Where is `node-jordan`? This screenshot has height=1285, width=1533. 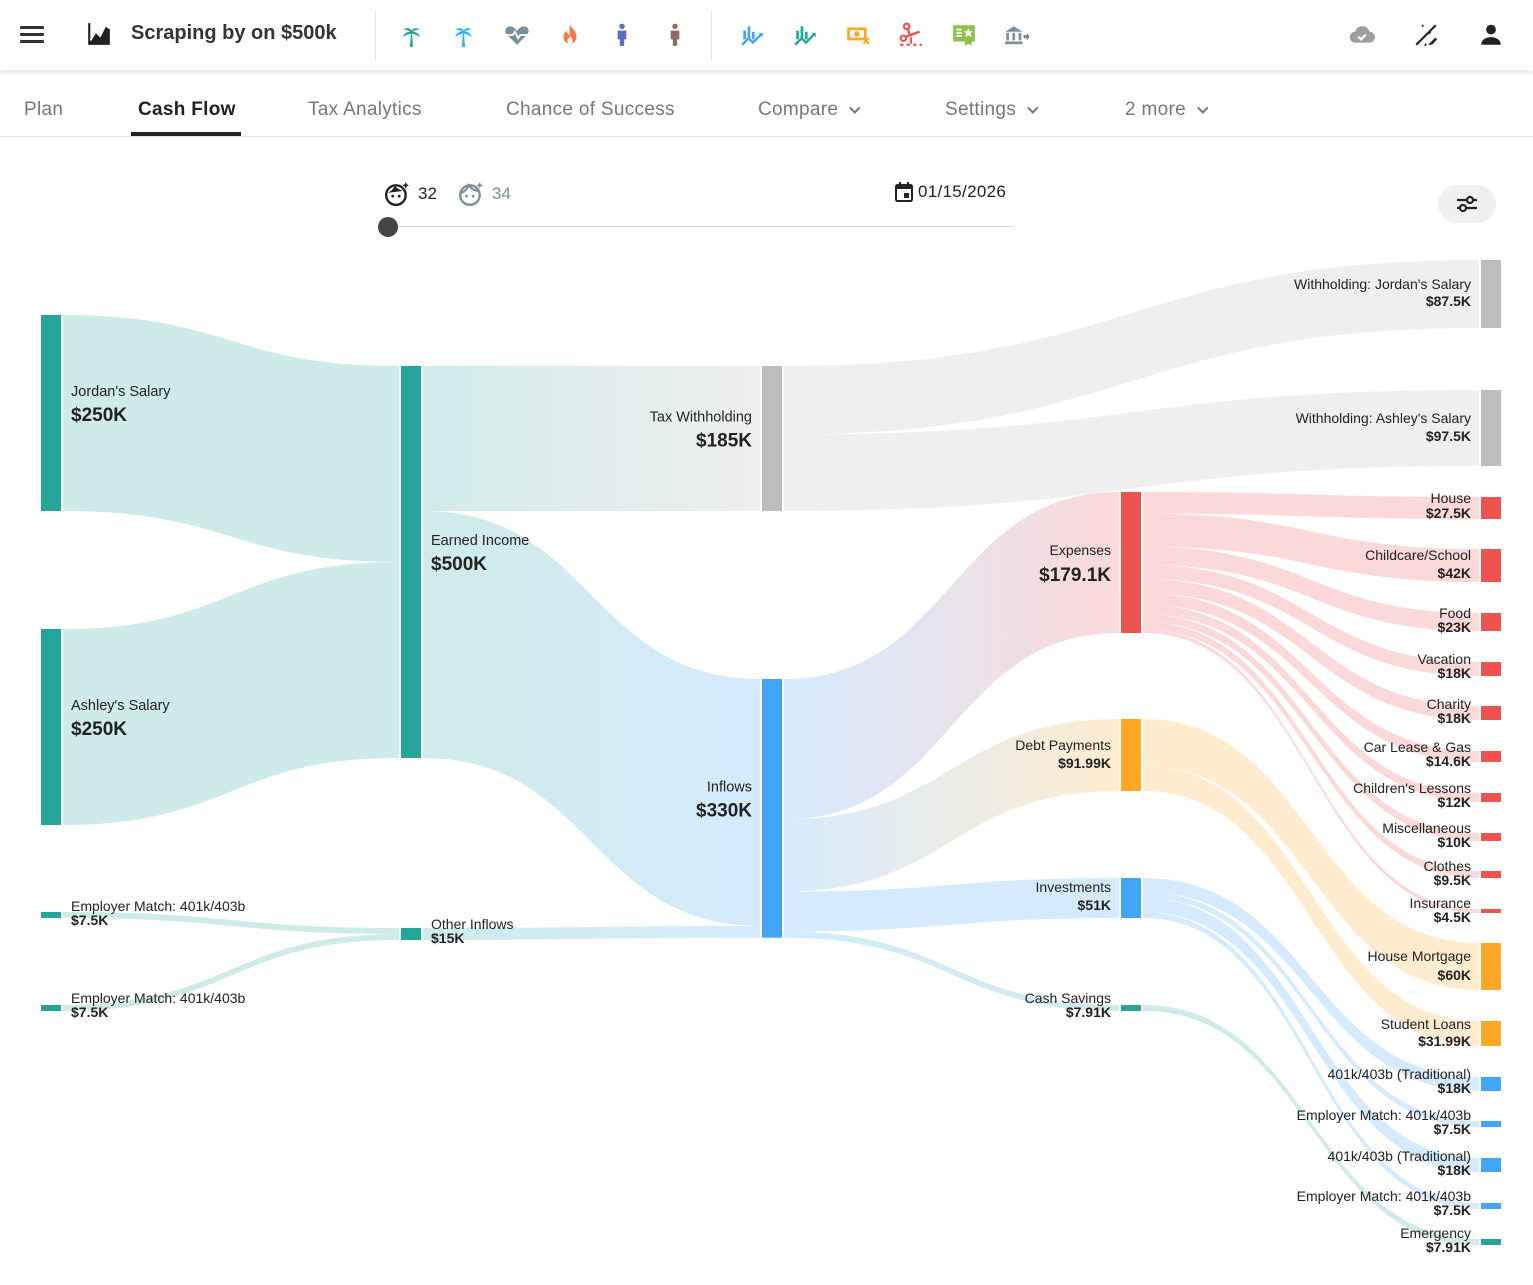
node-jordan is located at coordinates (51, 413).